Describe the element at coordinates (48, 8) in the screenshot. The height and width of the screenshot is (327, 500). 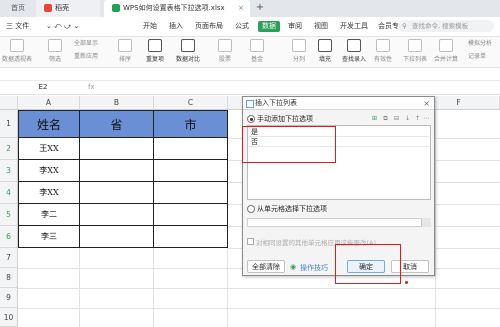
I see `daoke-icon` at that location.